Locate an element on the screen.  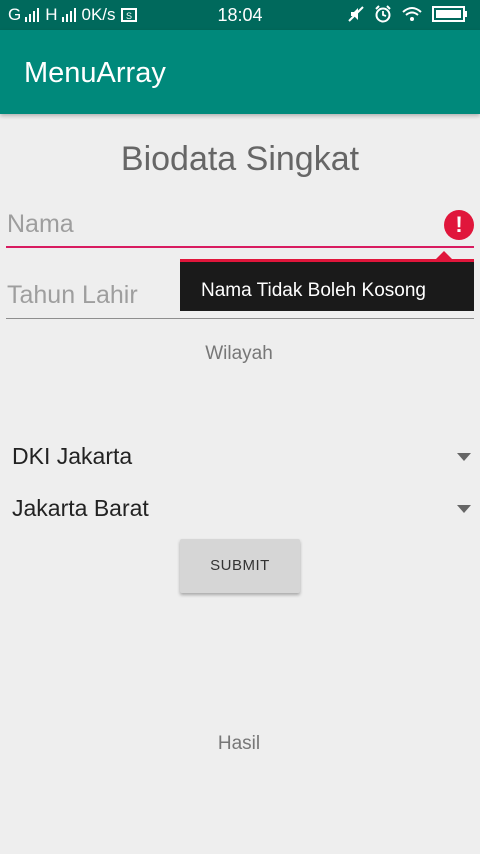
status-right is located at coordinates (408, 14).